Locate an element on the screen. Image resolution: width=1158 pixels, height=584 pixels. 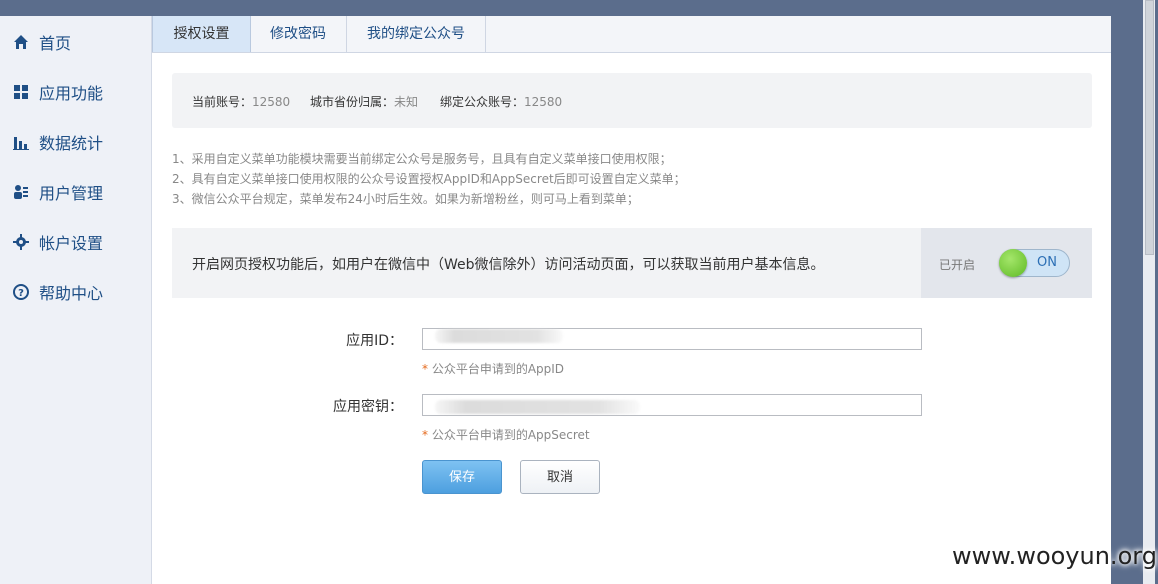
appid-label: 应用ID： is located at coordinates (374, 341).